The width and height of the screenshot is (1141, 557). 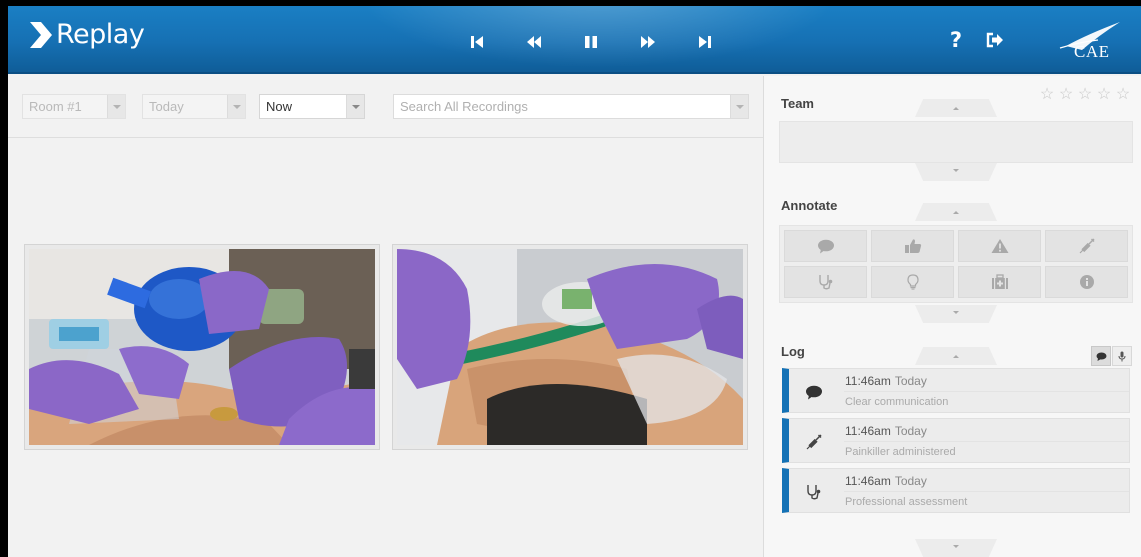 I want to click on log-entry: 11:46am Today Painkiller administered, so click(x=956, y=440).